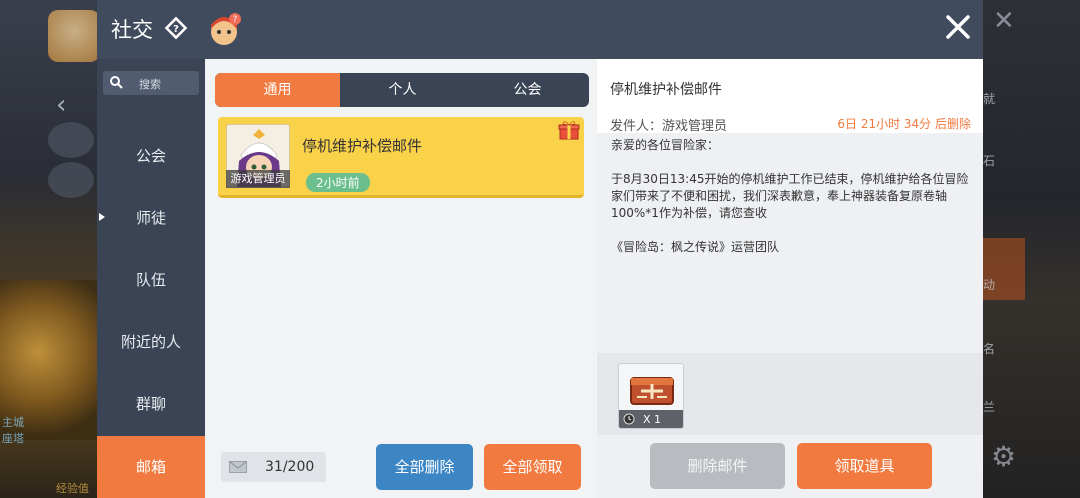 This screenshot has width=1080, height=498. What do you see at coordinates (151, 404) in the screenshot?
I see `sidebar-item-group-chat: 群聊` at bounding box center [151, 404].